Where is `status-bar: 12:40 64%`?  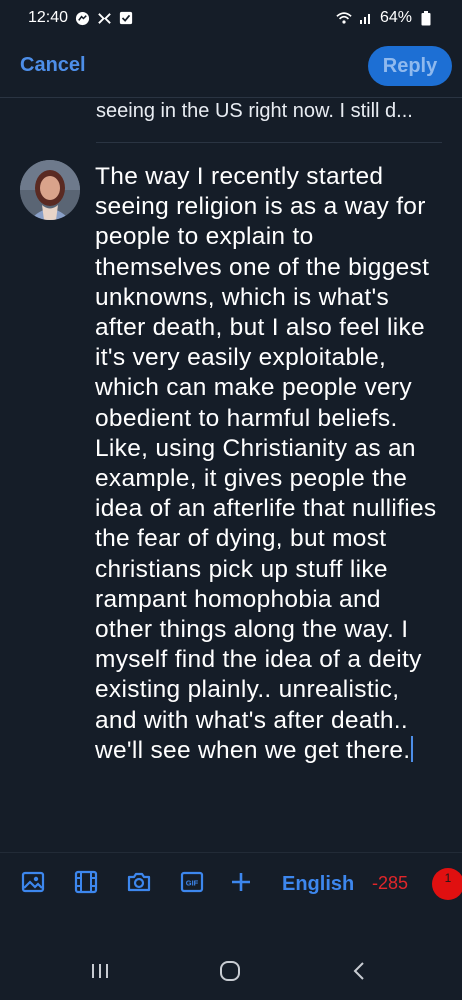 status-bar: 12:40 64% is located at coordinates (231, 18).